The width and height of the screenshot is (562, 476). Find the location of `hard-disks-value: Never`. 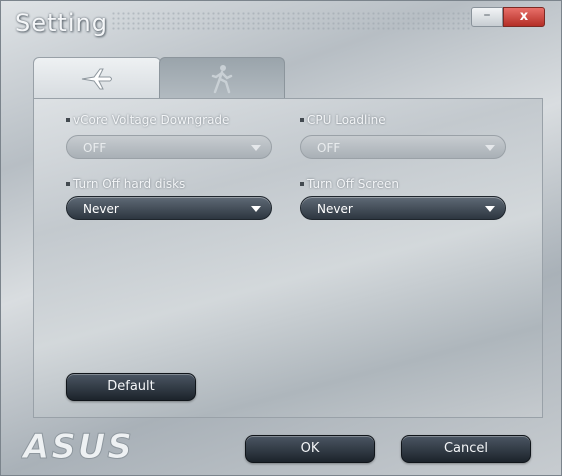

hard-disks-value: Never is located at coordinates (101, 209).